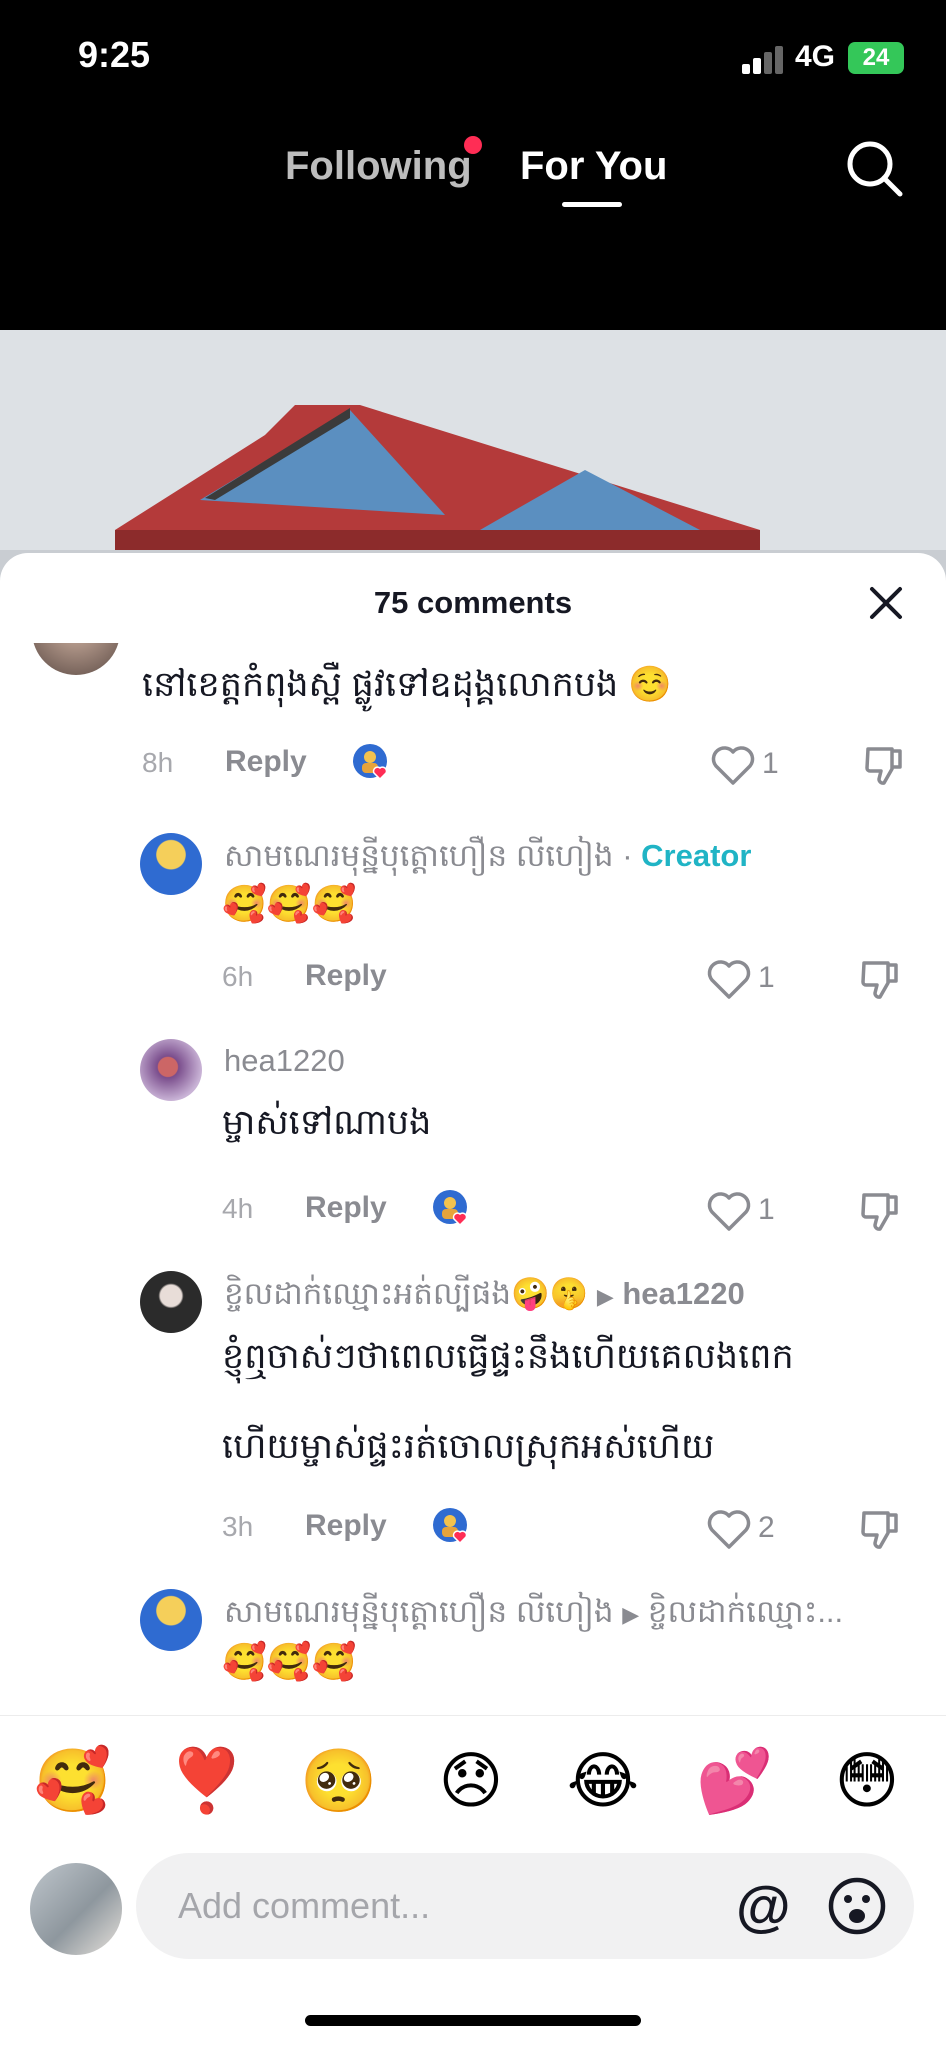  What do you see at coordinates (473, 145) in the screenshot?
I see `notification-dot` at bounding box center [473, 145].